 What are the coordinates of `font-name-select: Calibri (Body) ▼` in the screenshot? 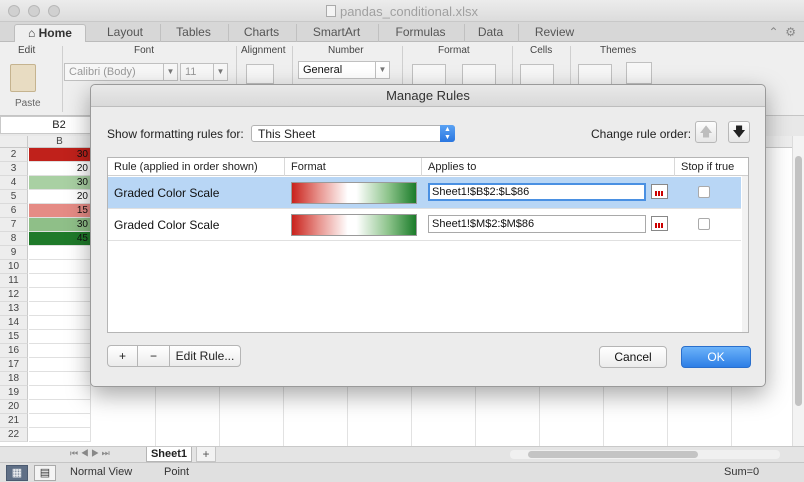 It's located at (121, 72).